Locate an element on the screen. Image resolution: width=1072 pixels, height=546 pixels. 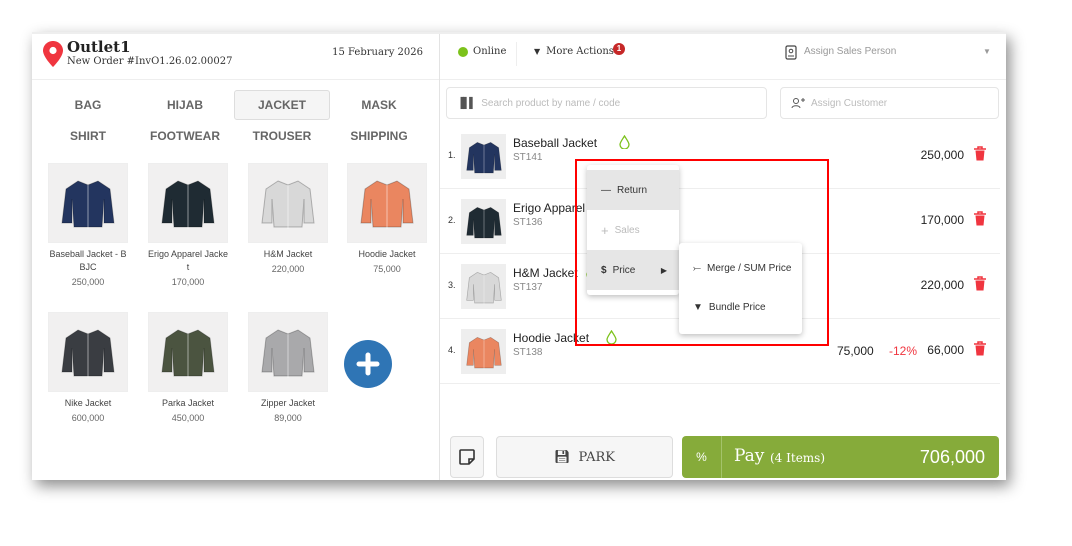
product-card: Zipper Jacket 89,000 is located at coordinates (288, 367).